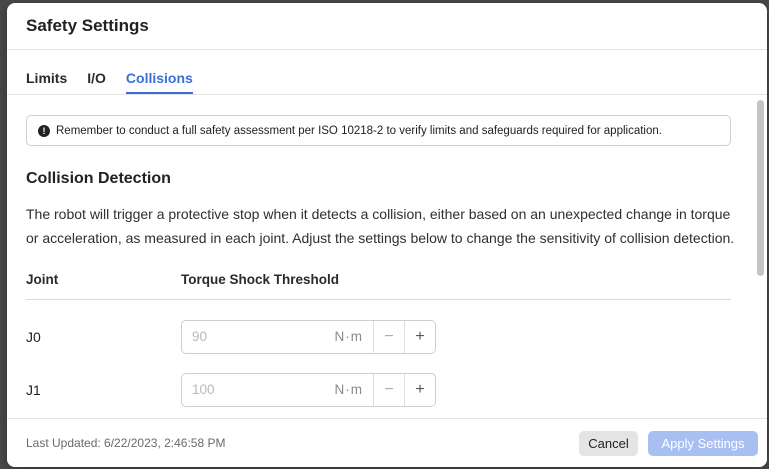 This screenshot has width=769, height=469. I want to click on tab-limits: Limits, so click(46, 82).